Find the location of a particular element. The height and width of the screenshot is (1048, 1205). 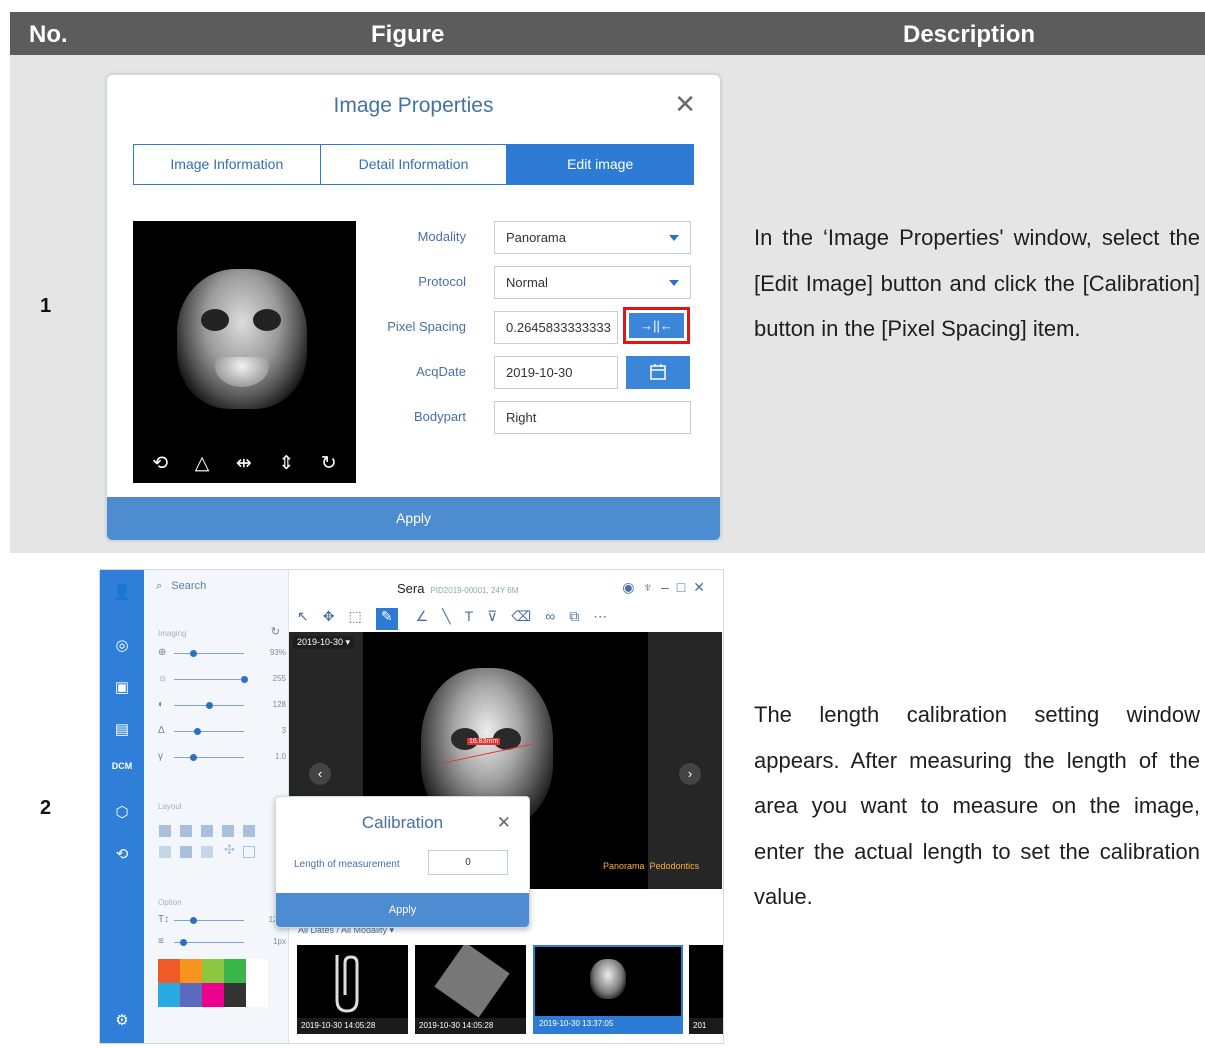

layout-grid-a is located at coordinates (165, 852).